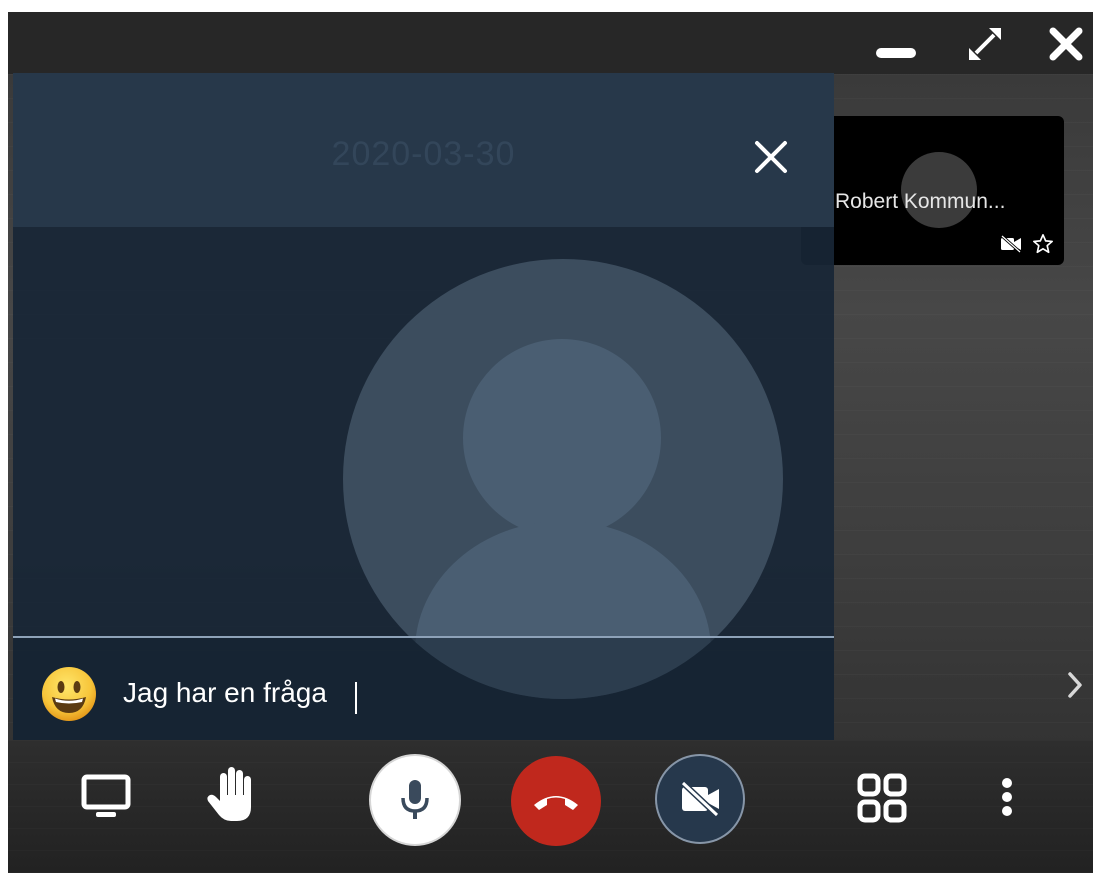  What do you see at coordinates (1027, 244) in the screenshot?
I see `participant-status-icons` at bounding box center [1027, 244].